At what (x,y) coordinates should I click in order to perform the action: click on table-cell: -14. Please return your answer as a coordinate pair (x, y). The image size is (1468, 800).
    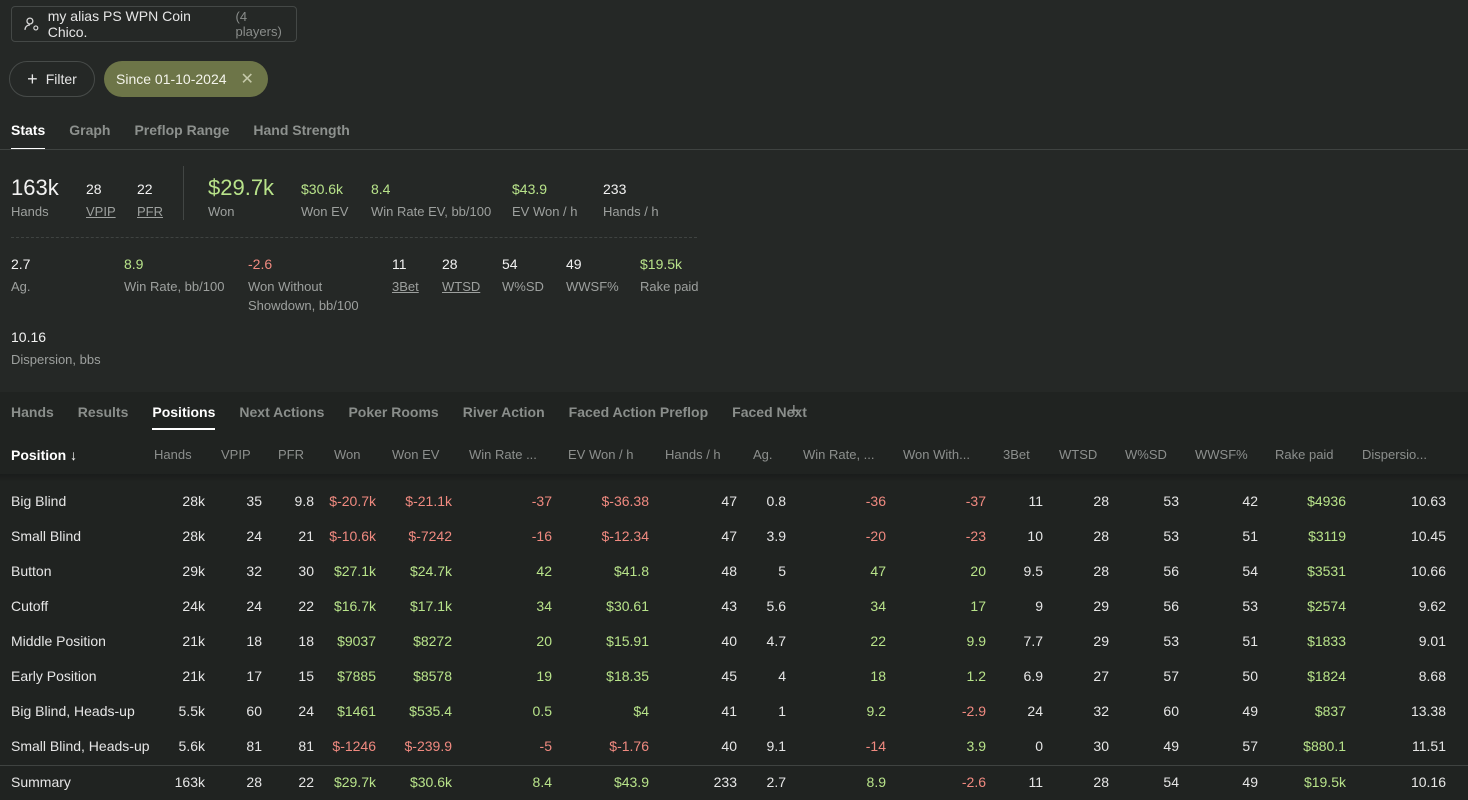
    Looking at the image, I should click on (875, 746).